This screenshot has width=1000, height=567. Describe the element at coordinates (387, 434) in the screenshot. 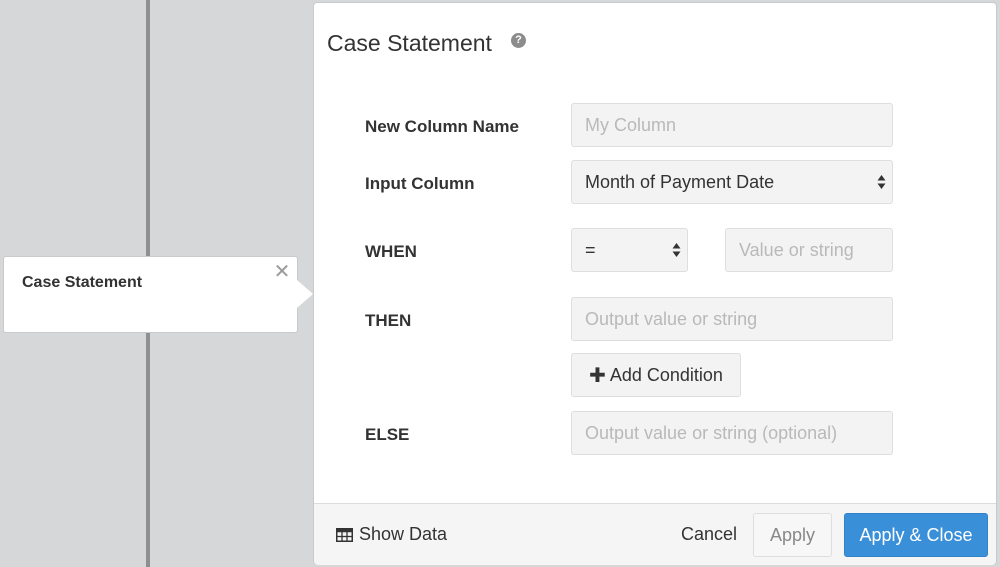

I see `else-label: ELSE` at that location.